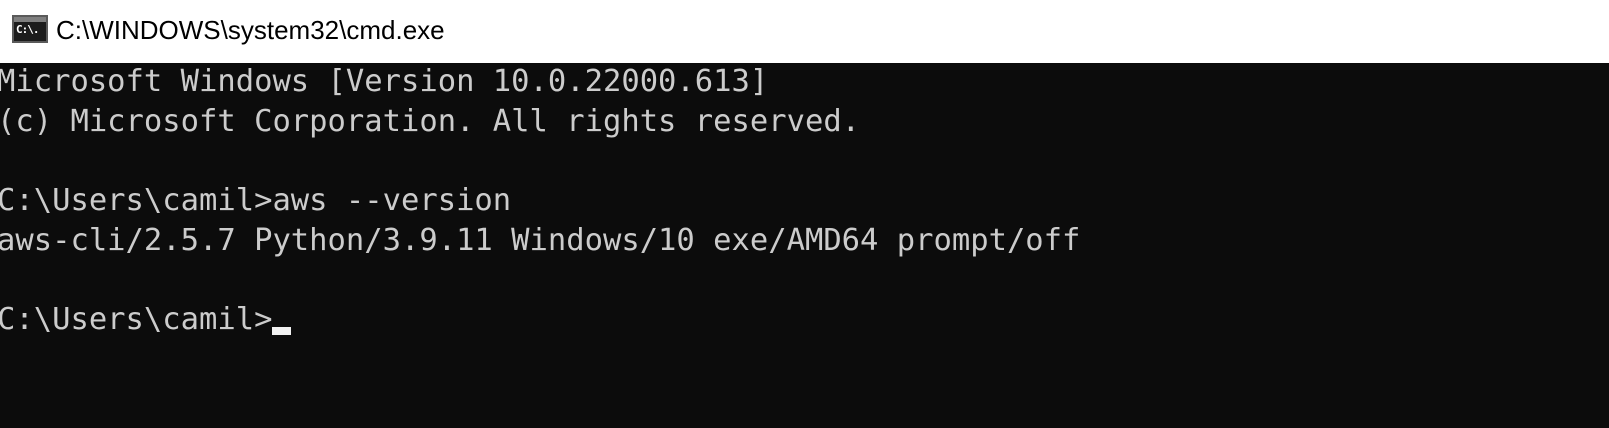  I want to click on cmd-icon: C:\., so click(30, 29).